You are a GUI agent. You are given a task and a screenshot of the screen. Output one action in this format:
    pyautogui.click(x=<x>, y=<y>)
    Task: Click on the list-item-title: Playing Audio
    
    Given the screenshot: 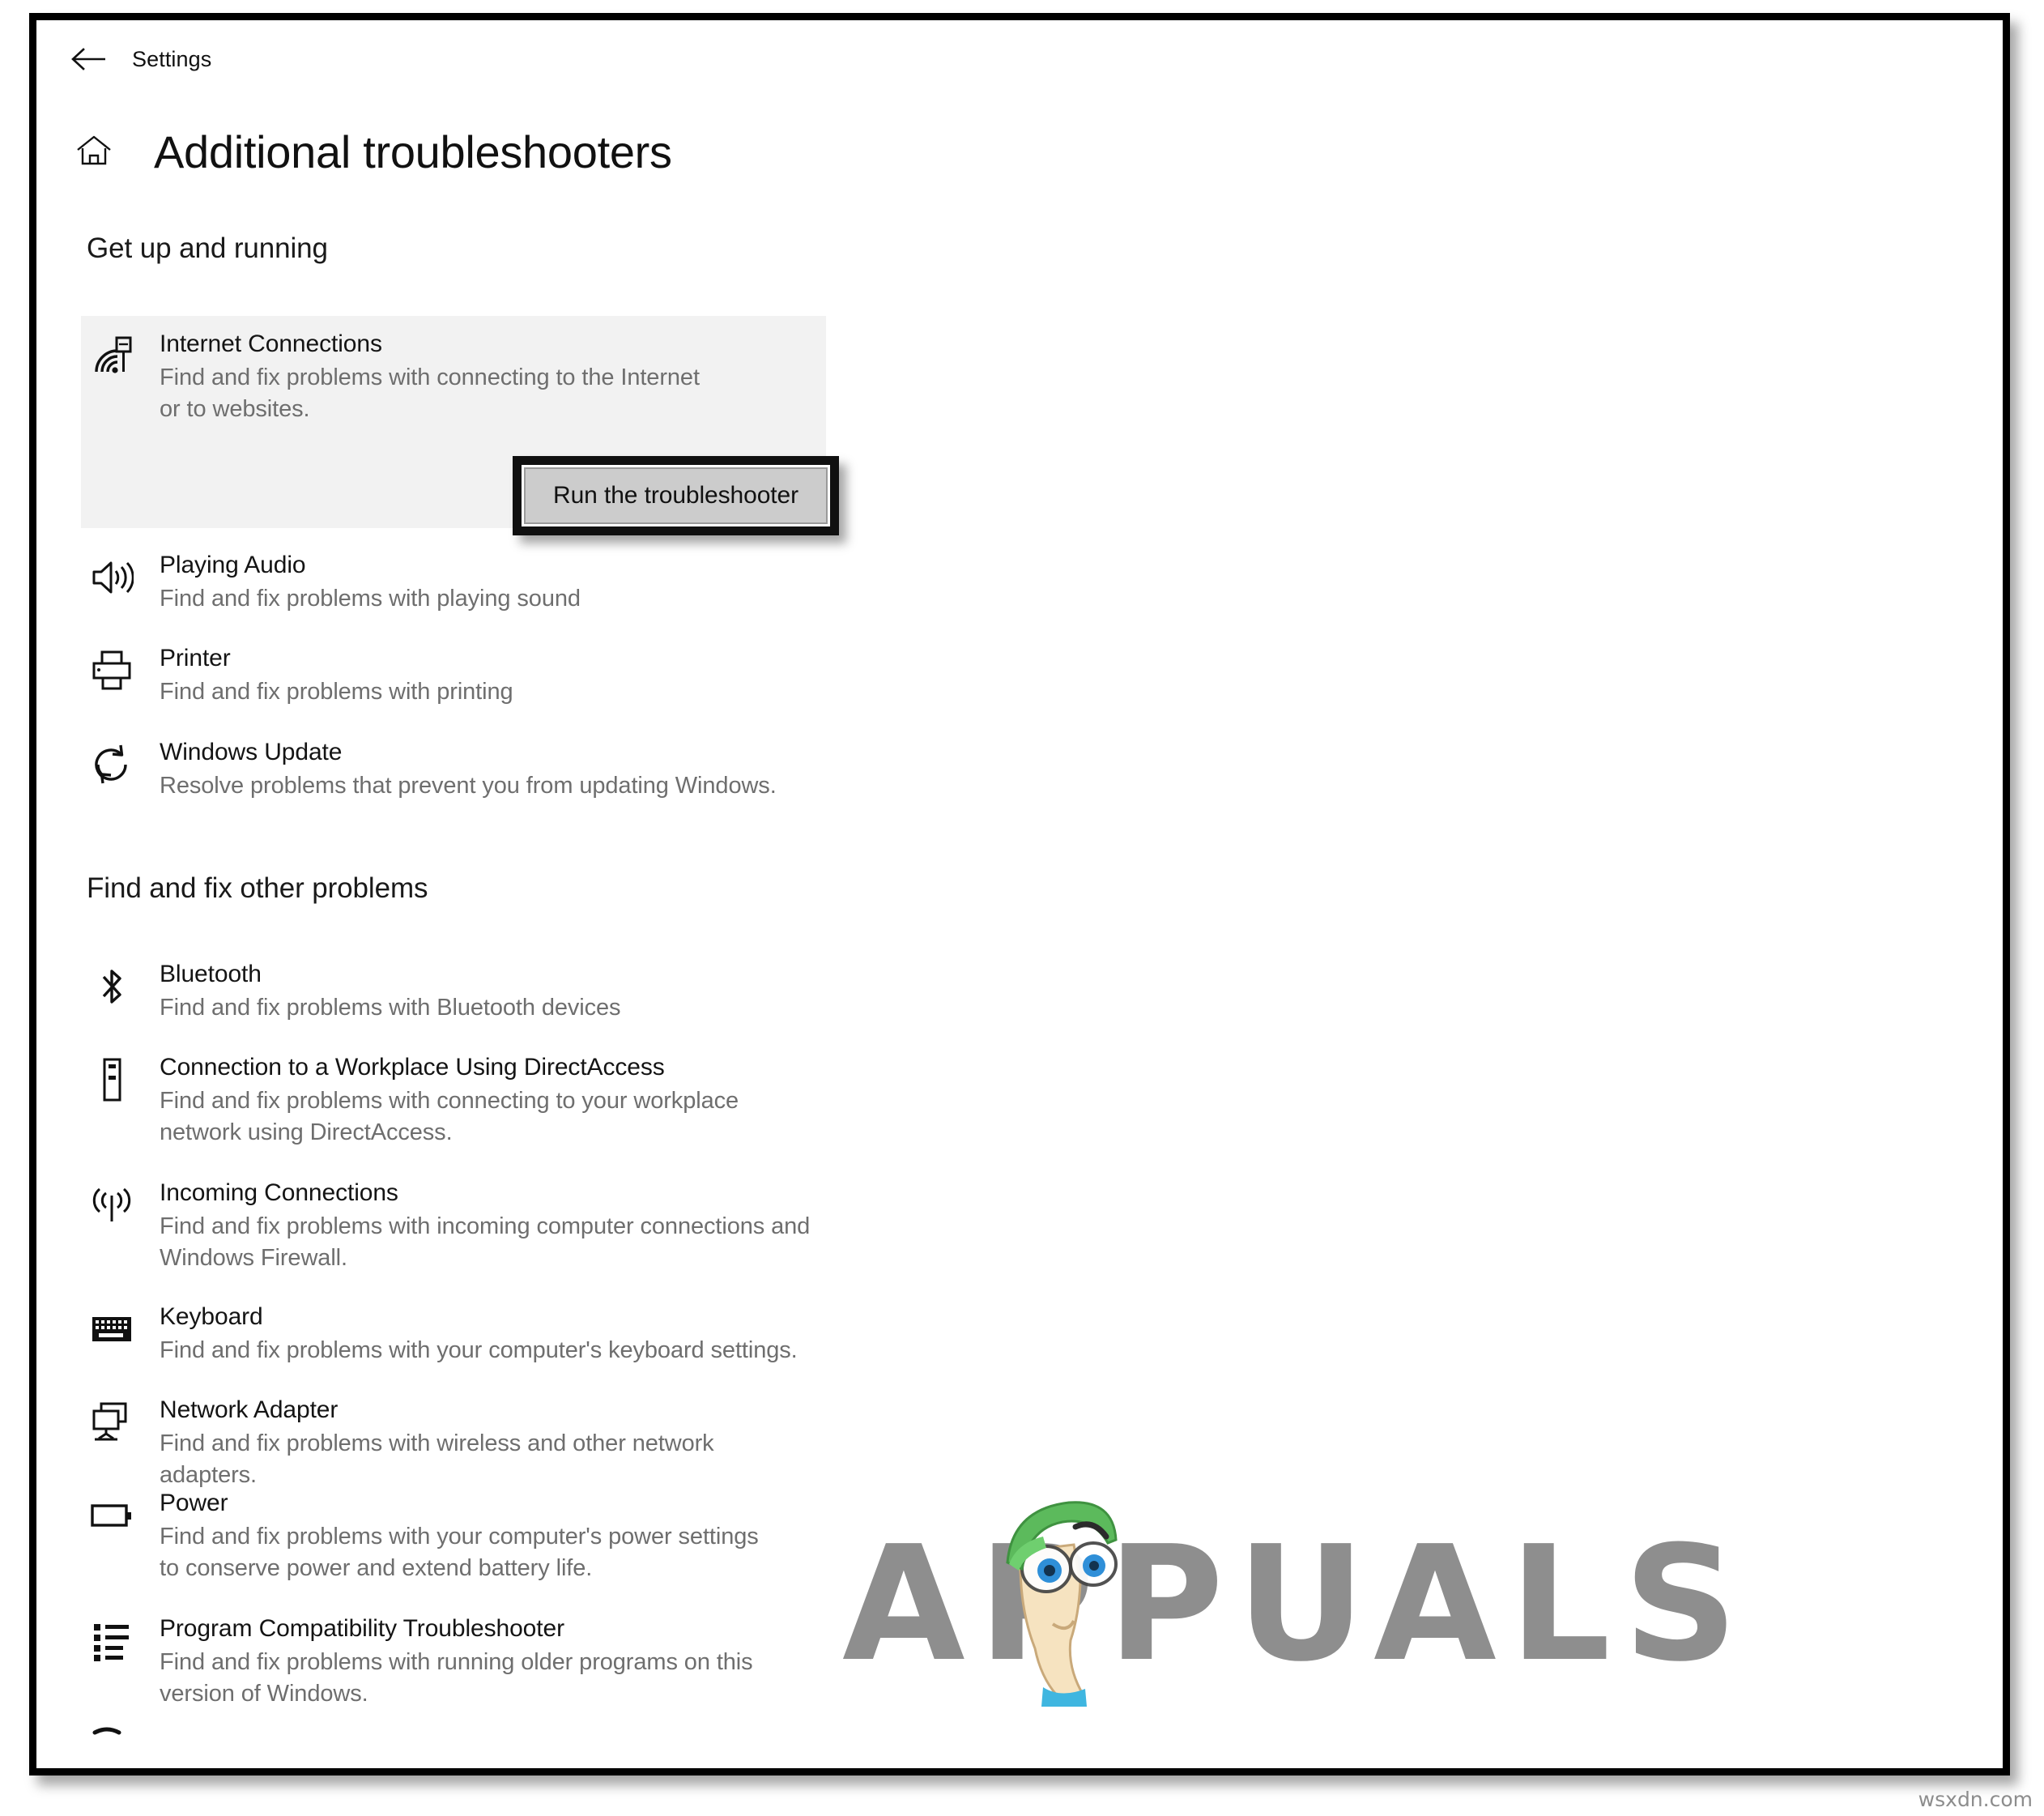 What is the action you would take?
    pyautogui.click(x=233, y=565)
    